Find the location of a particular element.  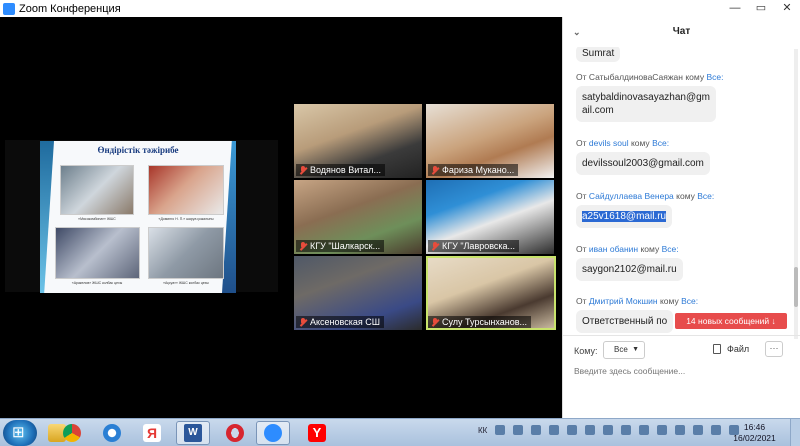

internet-explorer-icon is located at coordinates (112, 433).